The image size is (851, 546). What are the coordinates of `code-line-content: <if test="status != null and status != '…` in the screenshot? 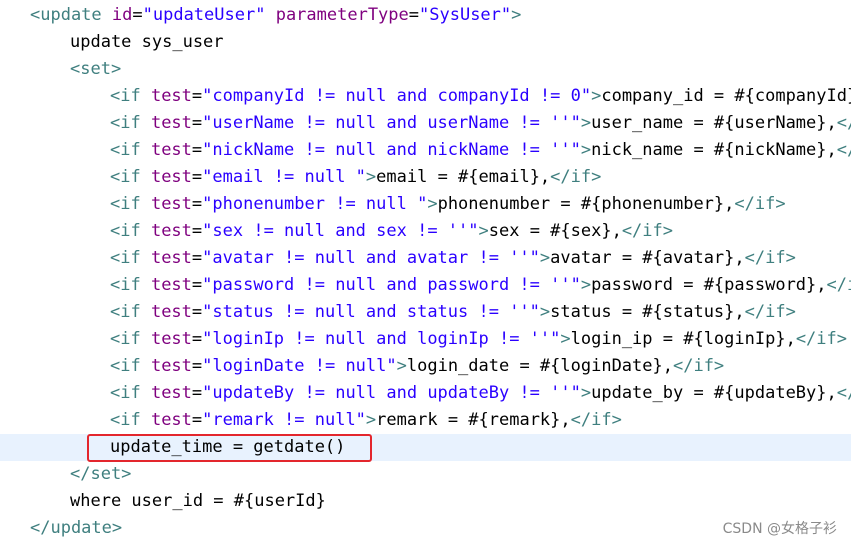 It's located at (453, 312).